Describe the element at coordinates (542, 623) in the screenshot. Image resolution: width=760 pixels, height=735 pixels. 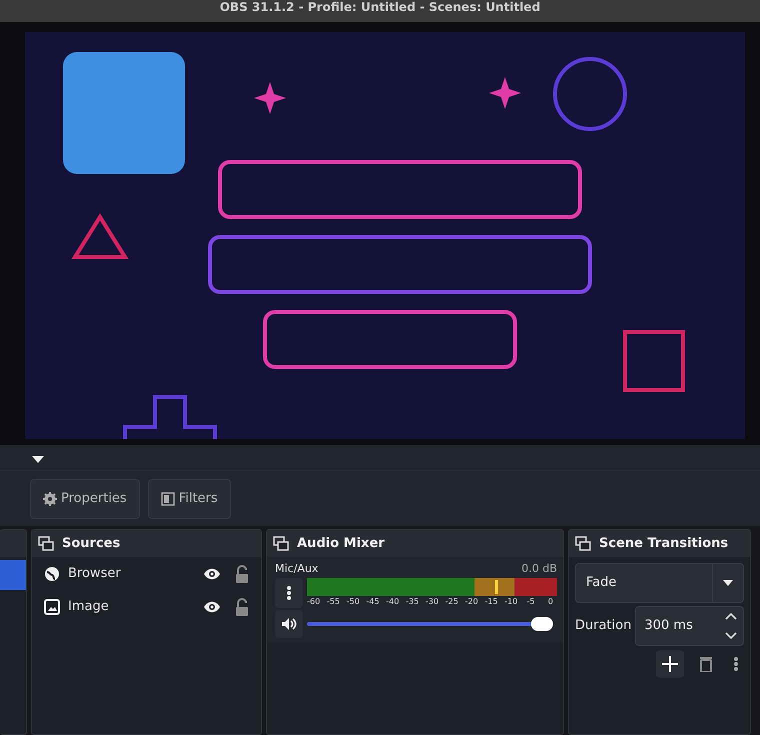
I see `volume-thumb` at that location.